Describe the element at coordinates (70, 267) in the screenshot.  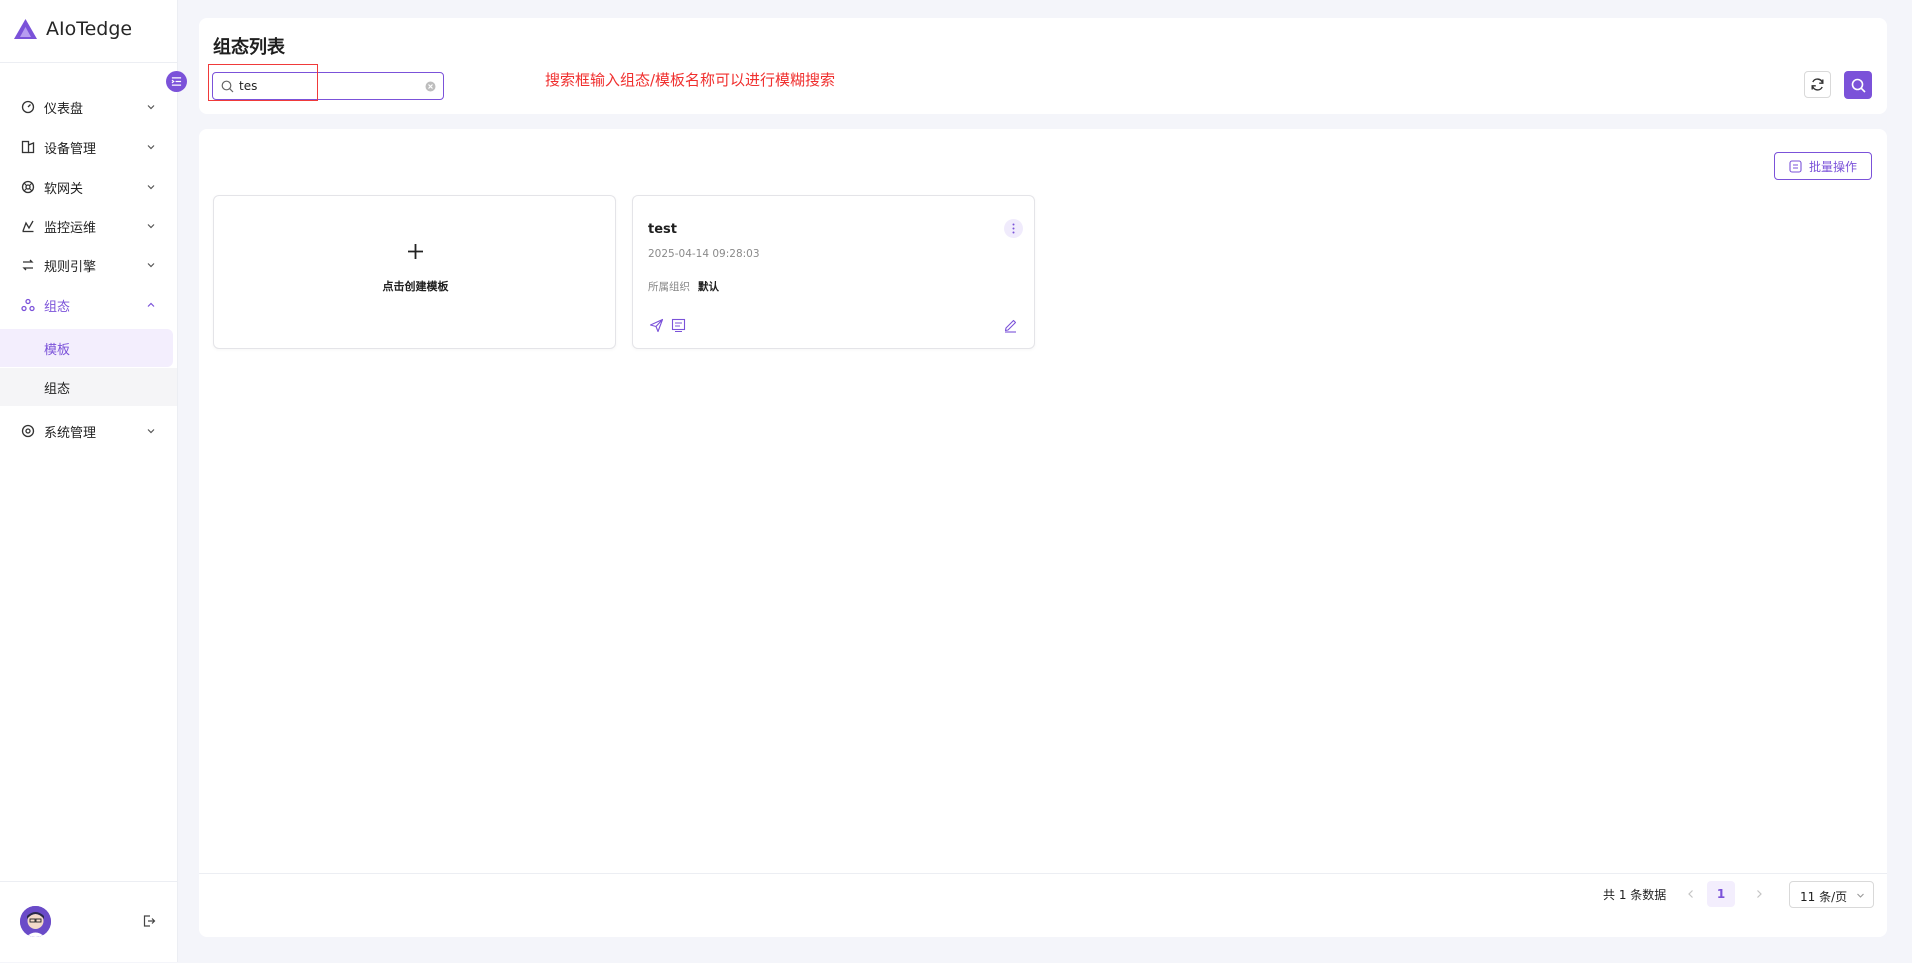
I see `sidebar-item-label: 规则引擎` at that location.